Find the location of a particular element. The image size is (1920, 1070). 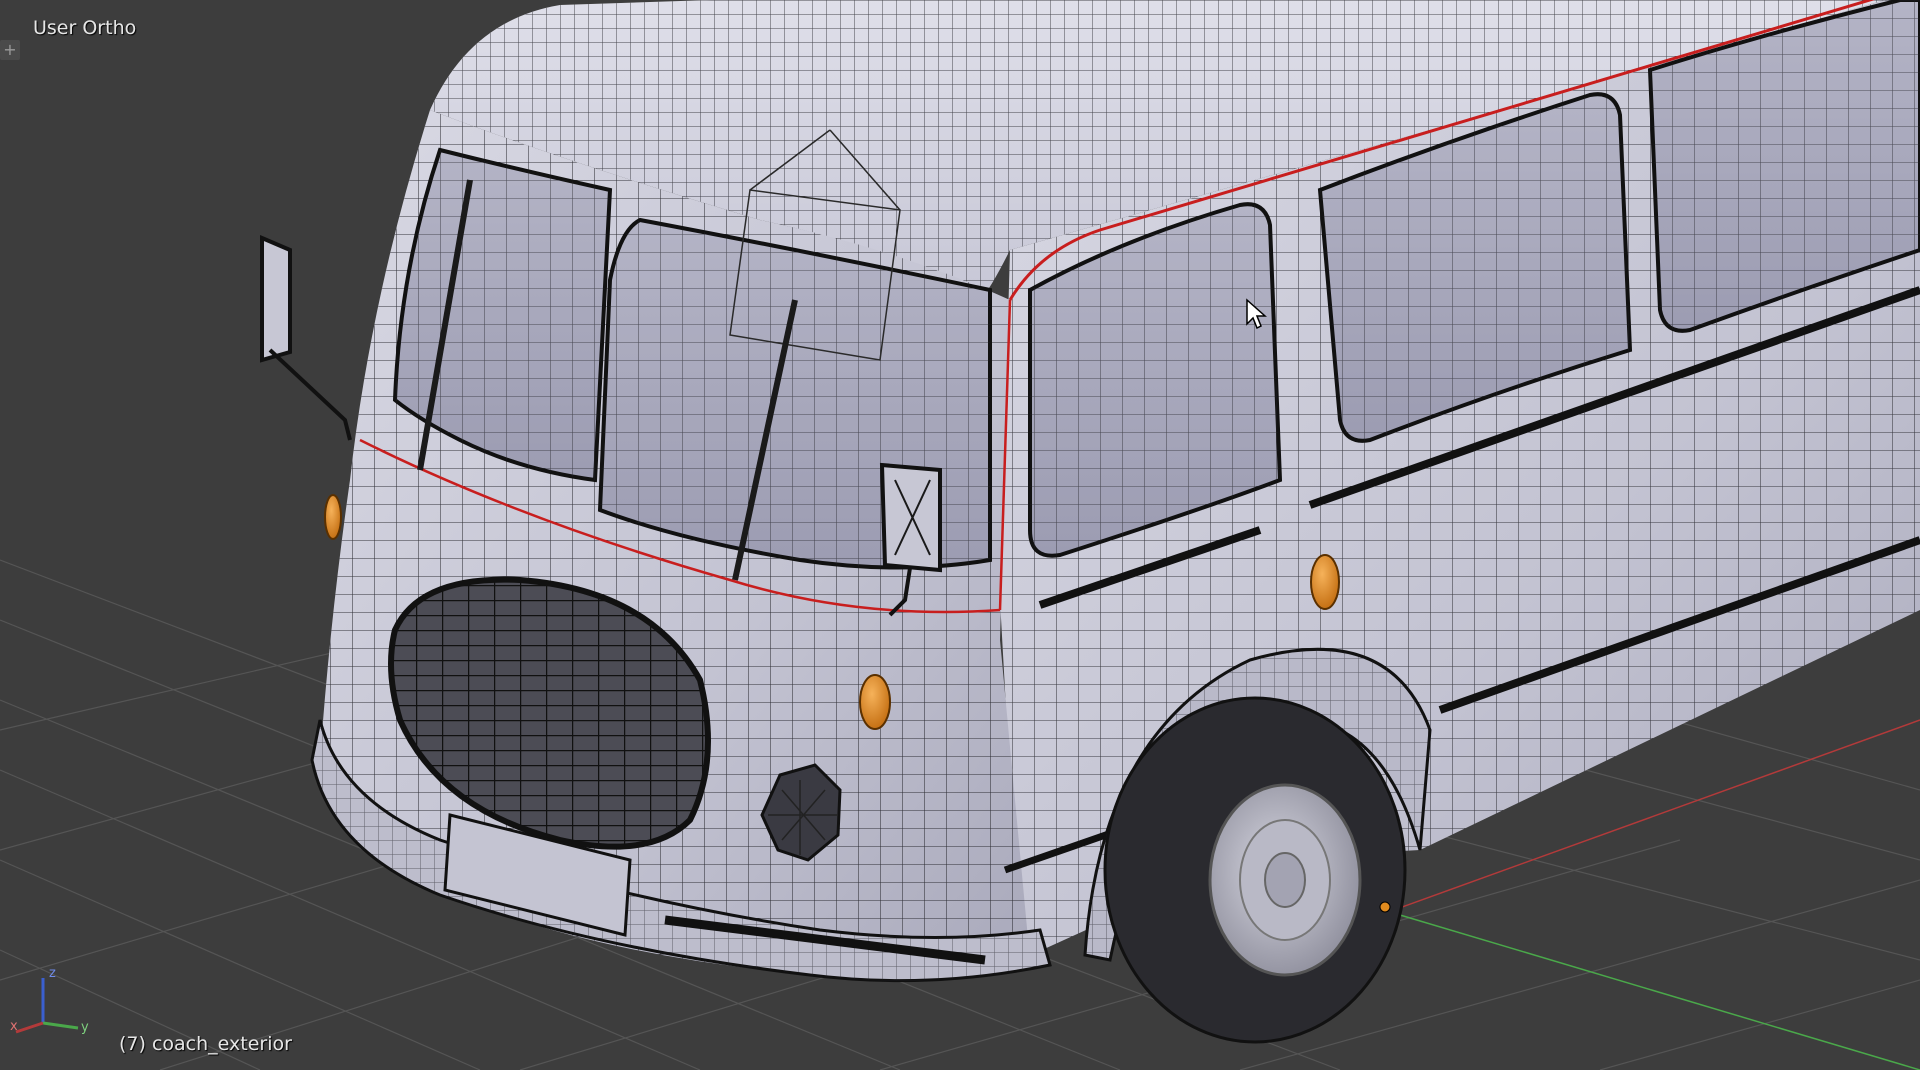

active-object-info: (7) coach_exterior is located at coordinates (205, 1044).